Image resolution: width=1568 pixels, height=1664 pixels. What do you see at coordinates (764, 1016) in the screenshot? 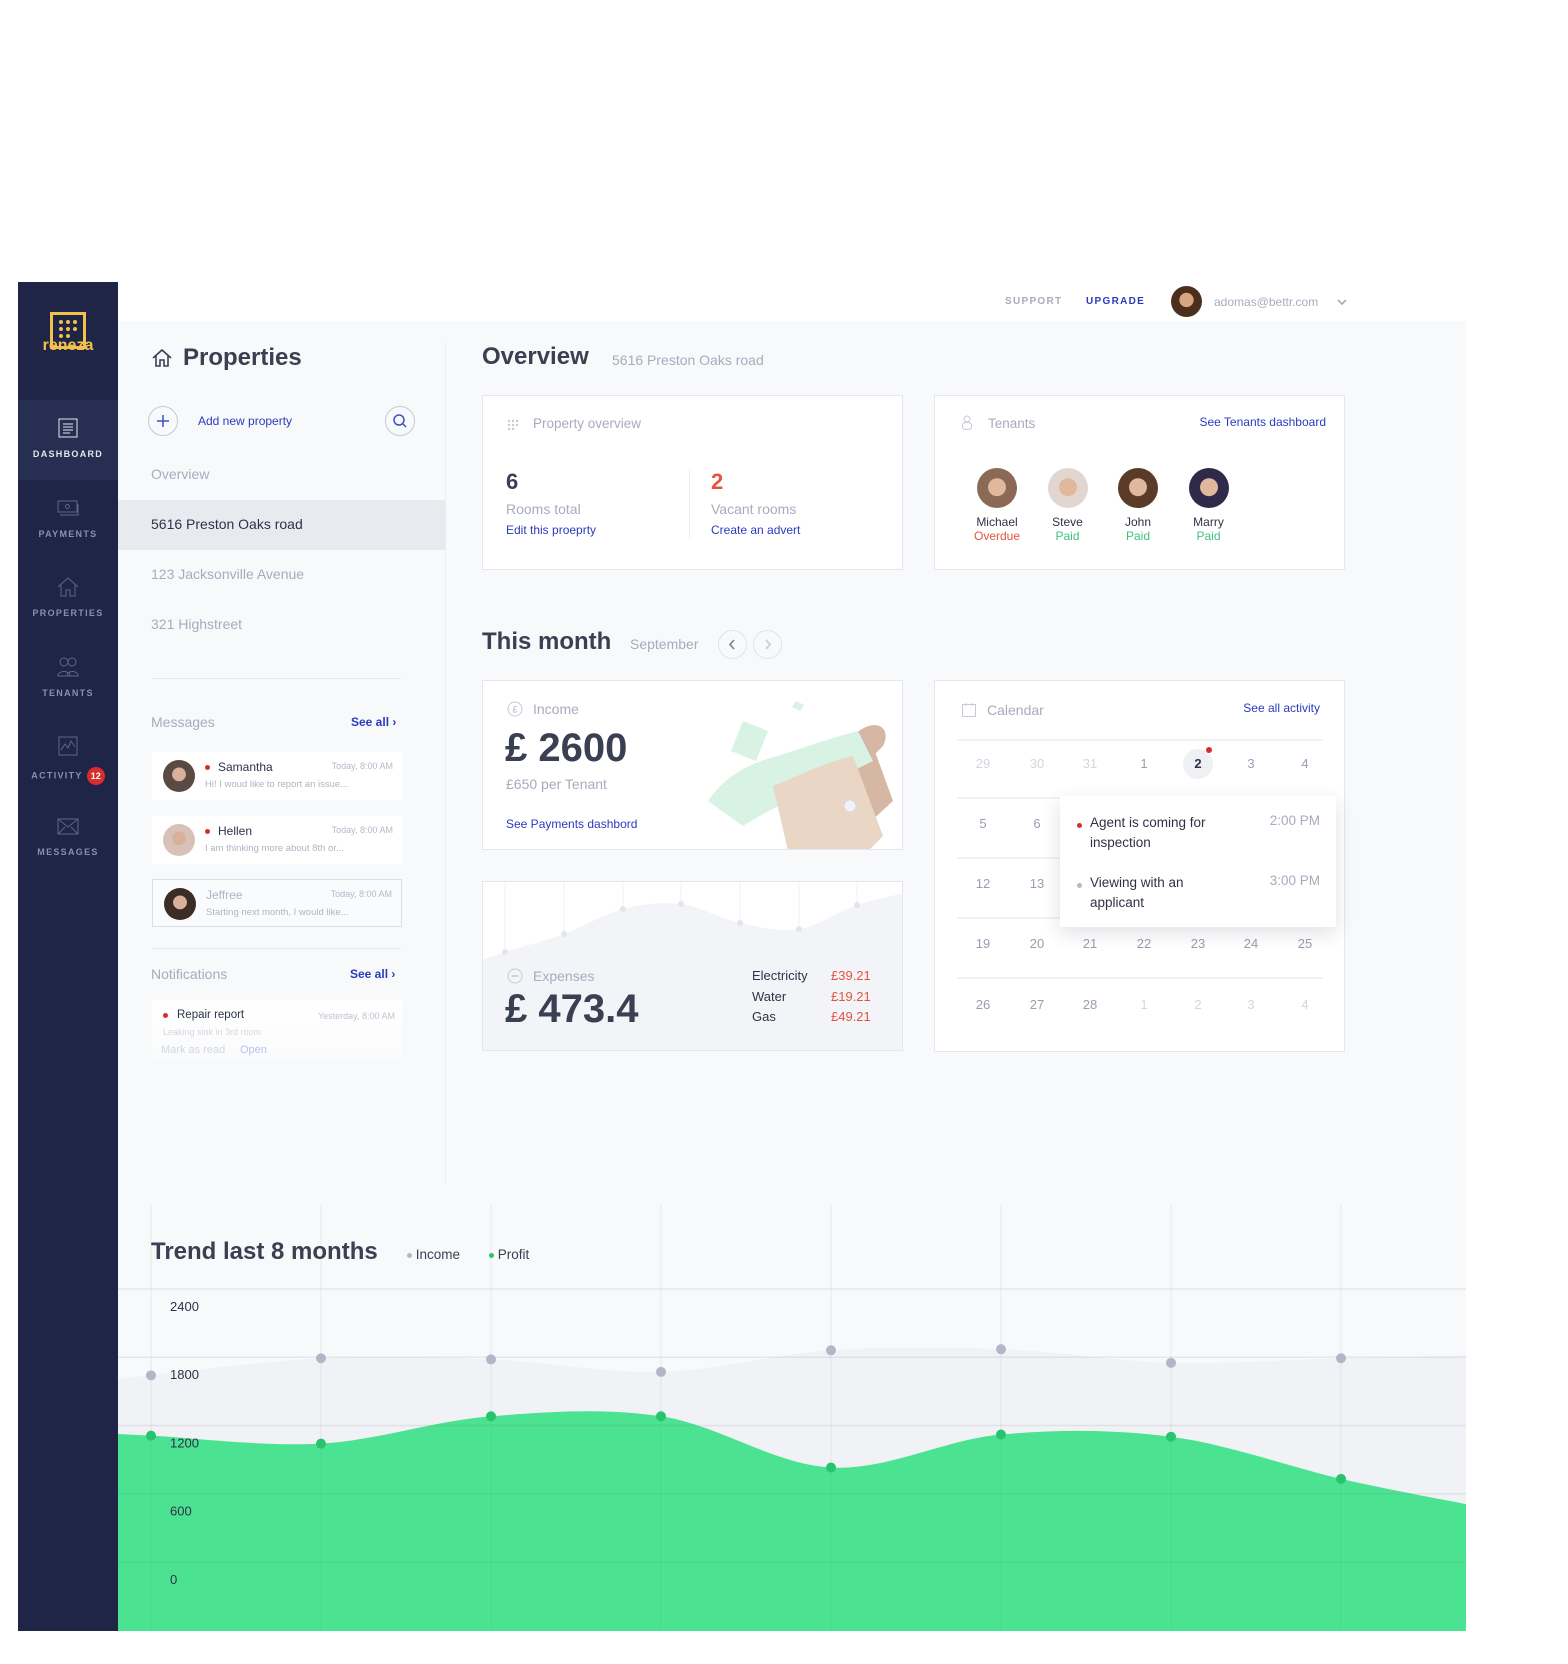
I see `expense-name: Gas` at bounding box center [764, 1016].